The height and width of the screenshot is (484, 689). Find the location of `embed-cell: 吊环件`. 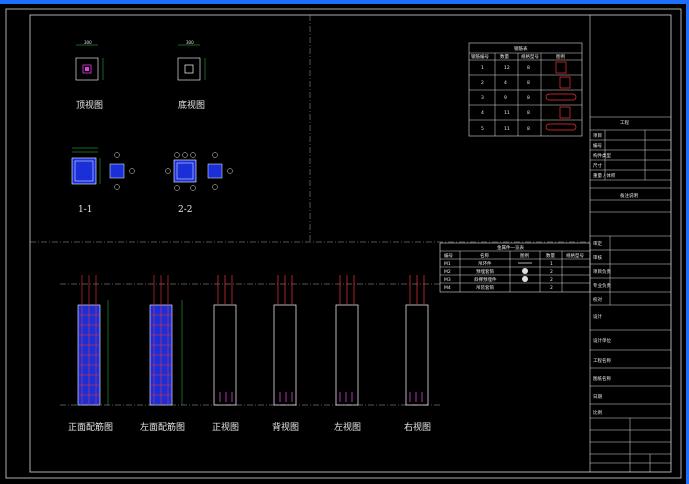

embed-cell: 吊环件 is located at coordinates (485, 263).